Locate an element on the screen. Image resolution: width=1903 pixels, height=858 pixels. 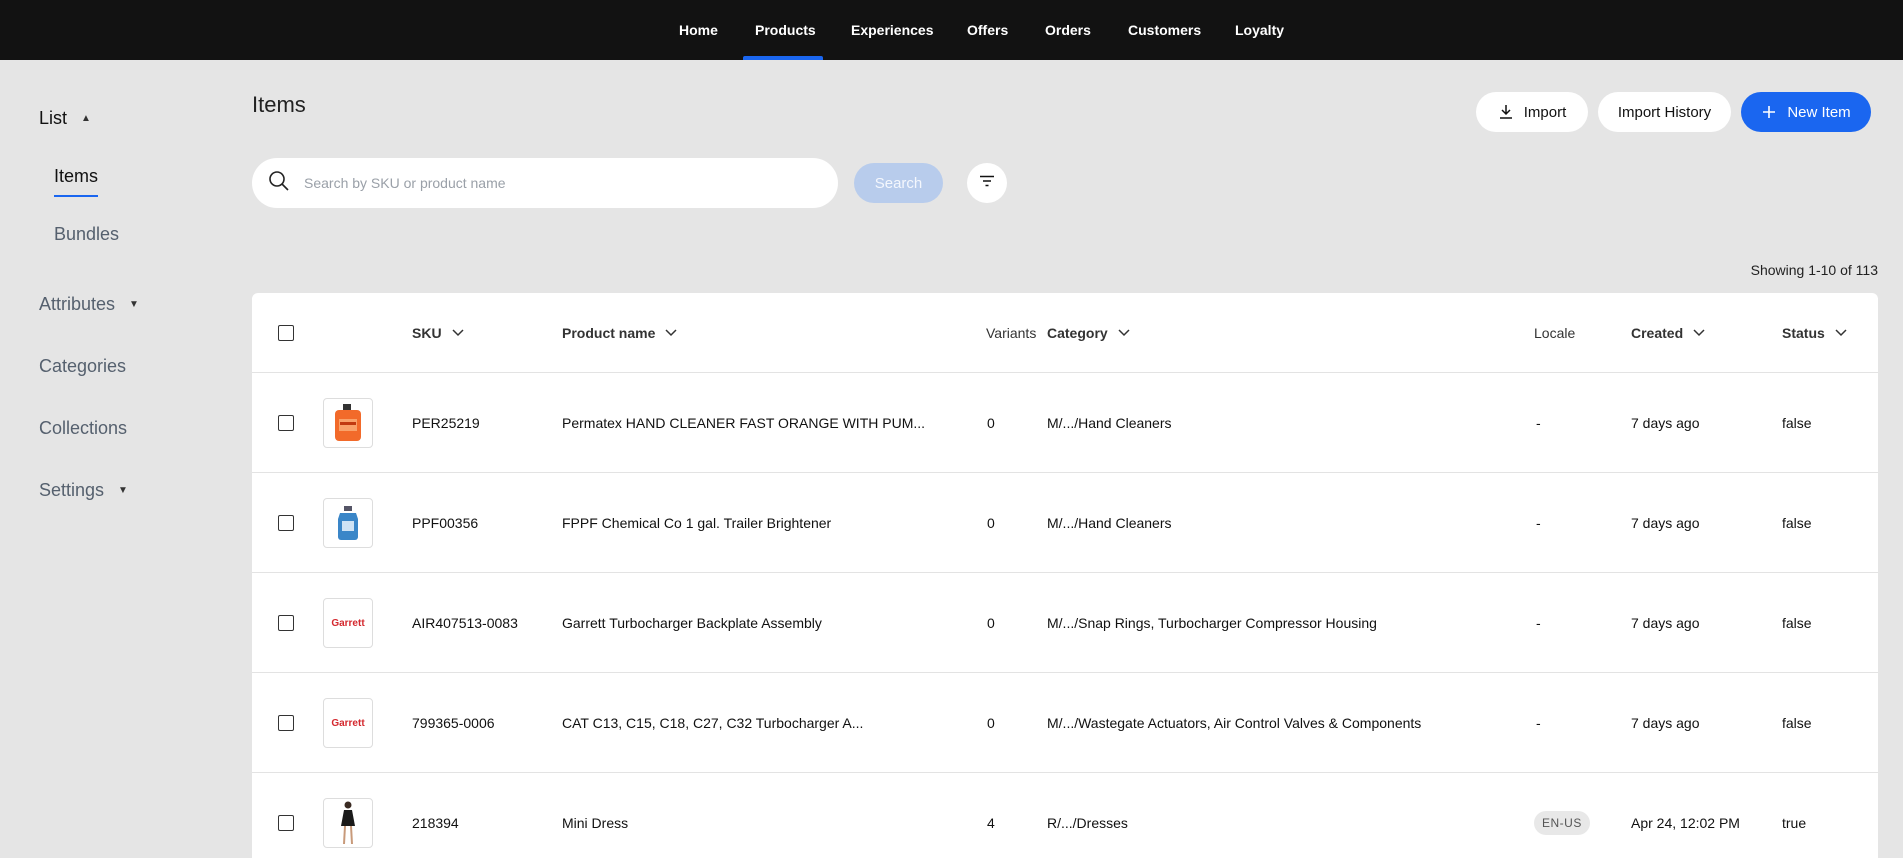
sidebar-item-attributes: Attributes ▼ is located at coordinates (89, 304).